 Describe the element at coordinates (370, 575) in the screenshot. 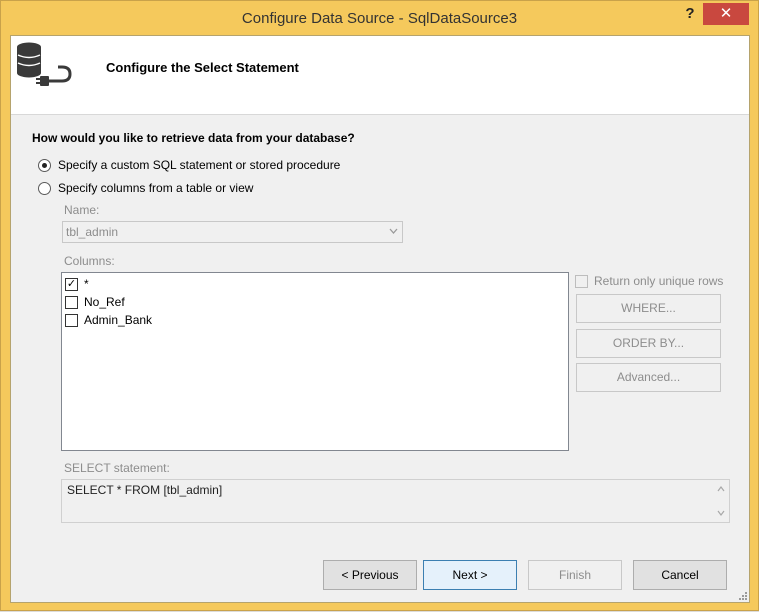

I see `previous-button: < Previous` at that location.